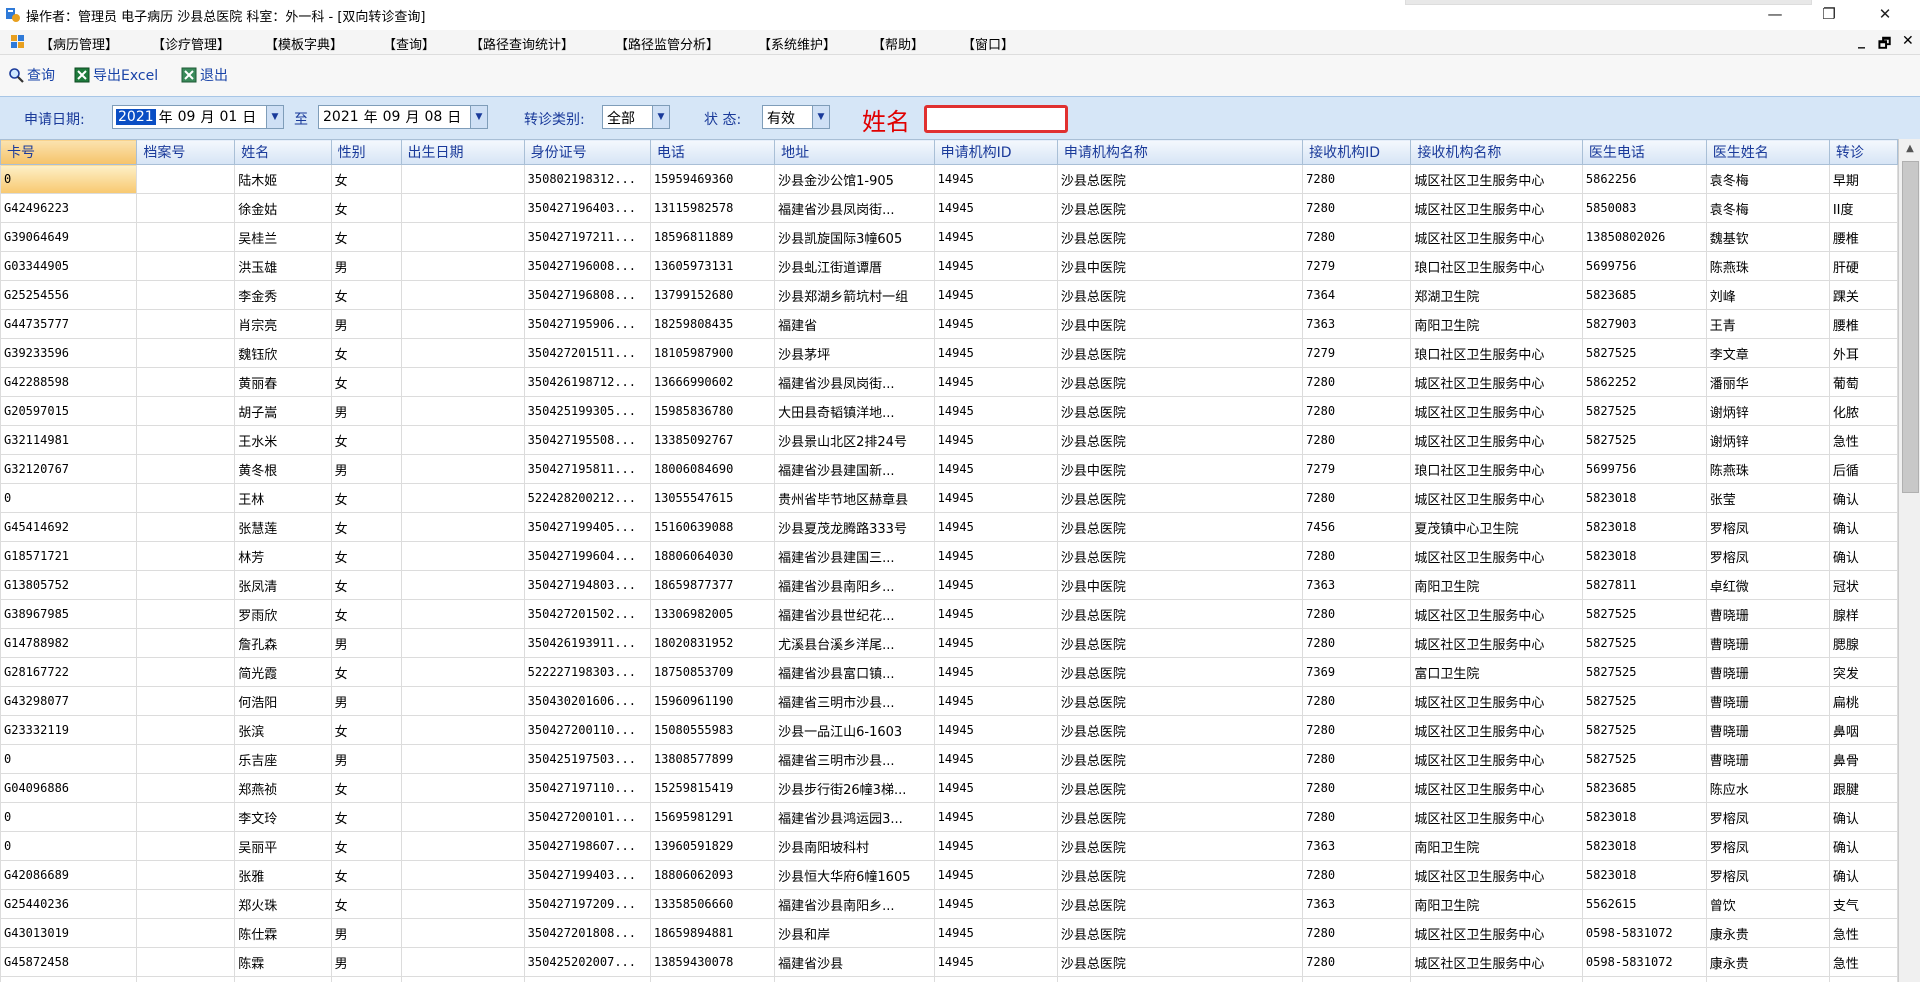  Describe the element at coordinates (1767, 904) in the screenshot. I see `cell-doctor-name: 曾饮` at that location.